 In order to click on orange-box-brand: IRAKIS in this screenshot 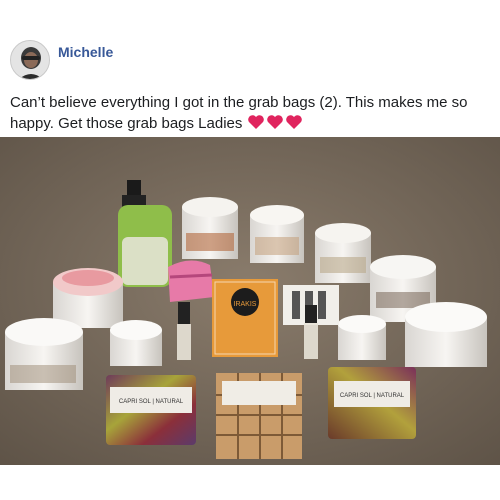, I will do `click(245, 304)`.